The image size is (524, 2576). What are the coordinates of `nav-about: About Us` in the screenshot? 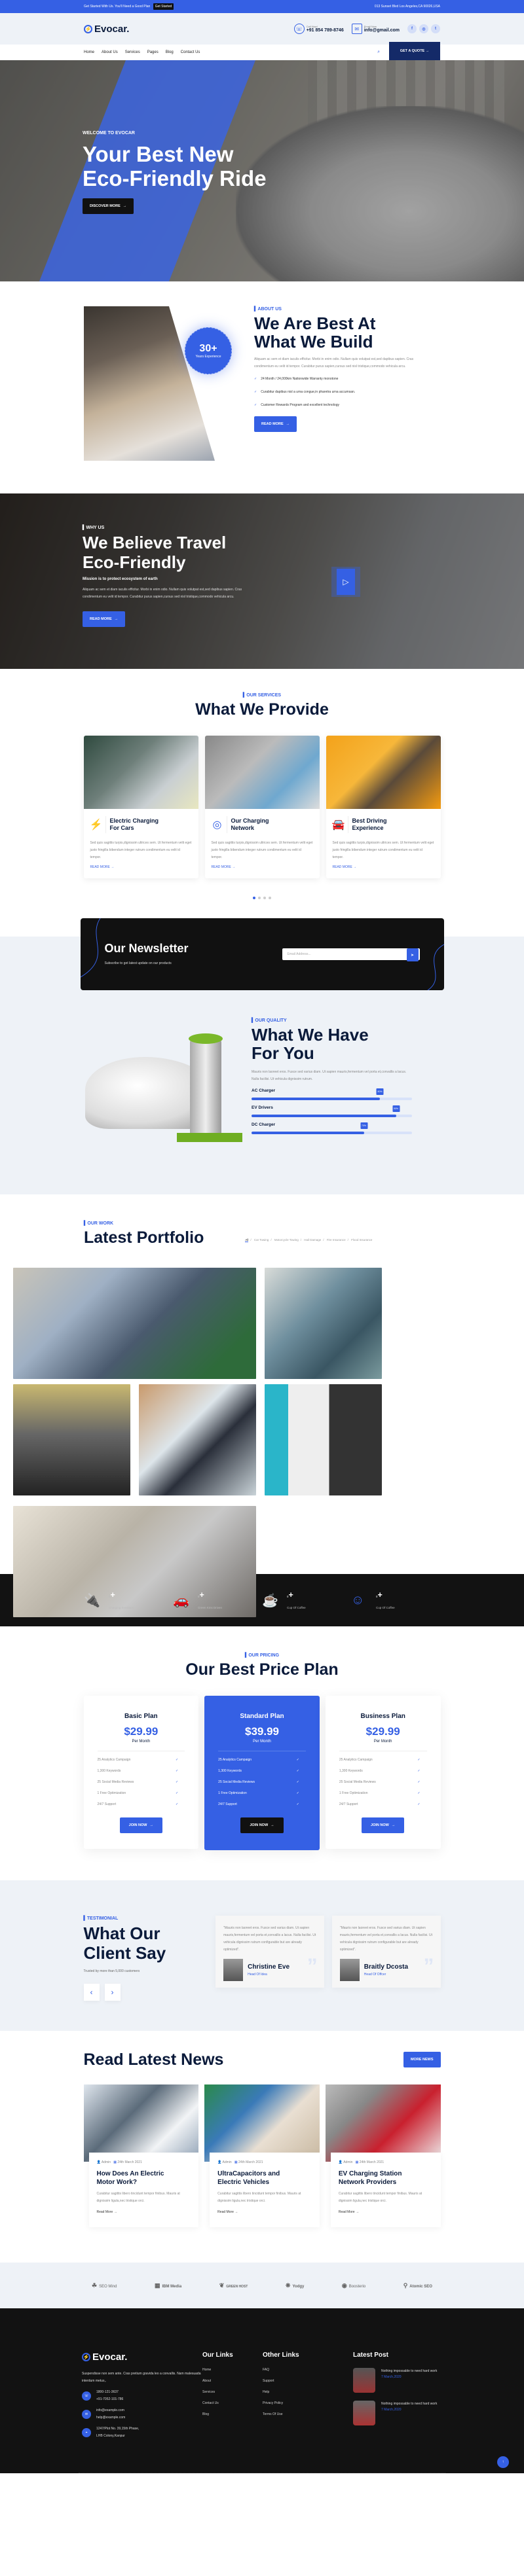 It's located at (110, 52).